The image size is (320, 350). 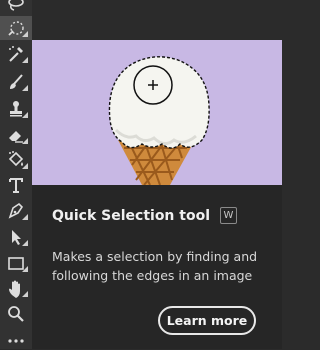 I want to click on paint-bucket-tool, so click(x=16, y=160).